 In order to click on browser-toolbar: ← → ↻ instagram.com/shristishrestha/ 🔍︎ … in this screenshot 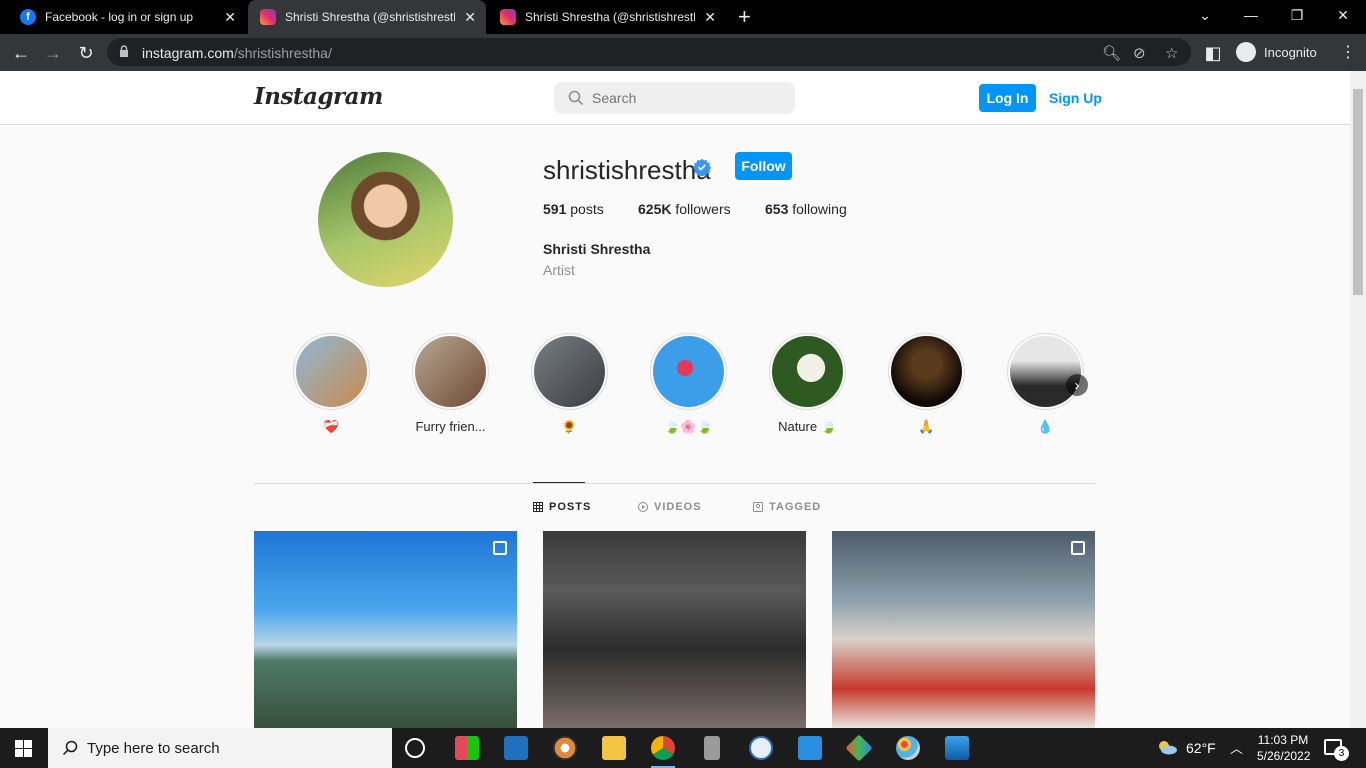, I will do `click(683, 52)`.